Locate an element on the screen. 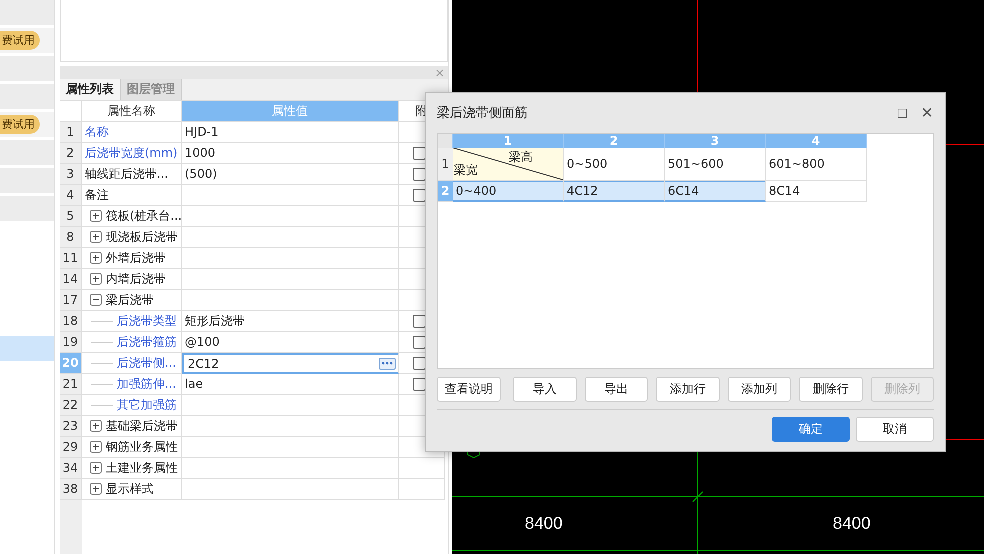  row-number: 29 is located at coordinates (71, 447).